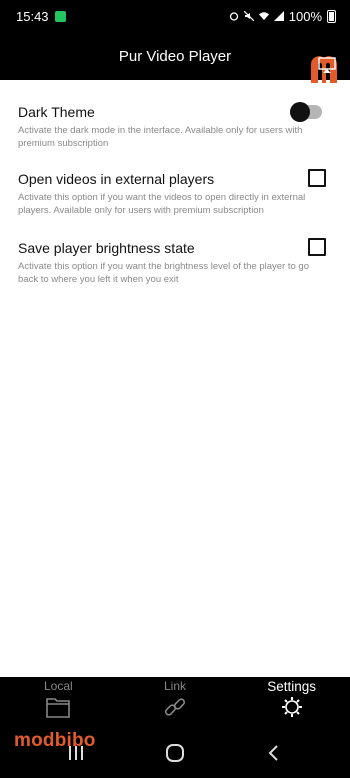 The width and height of the screenshot is (350, 778). What do you see at coordinates (175, 686) in the screenshot?
I see `nav-label: Link` at bounding box center [175, 686].